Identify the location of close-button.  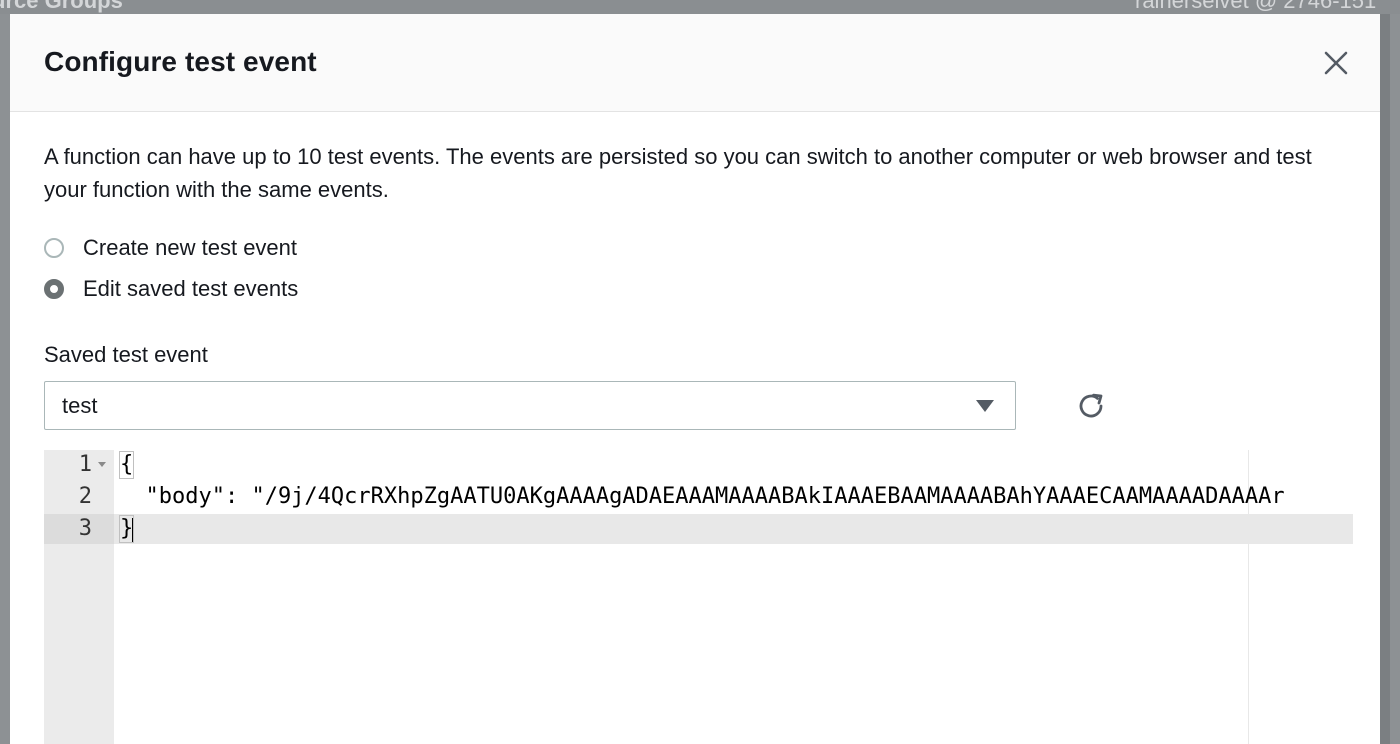
(1336, 63).